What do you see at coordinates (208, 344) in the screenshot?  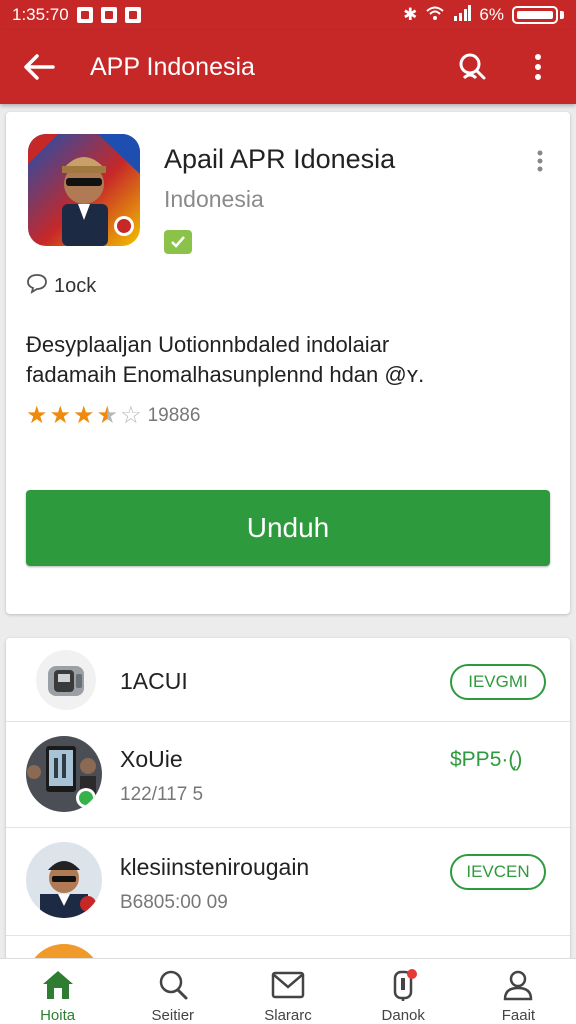 I see `description-line: Đesyplaaljan Uotionnbdaled indolaiar` at bounding box center [208, 344].